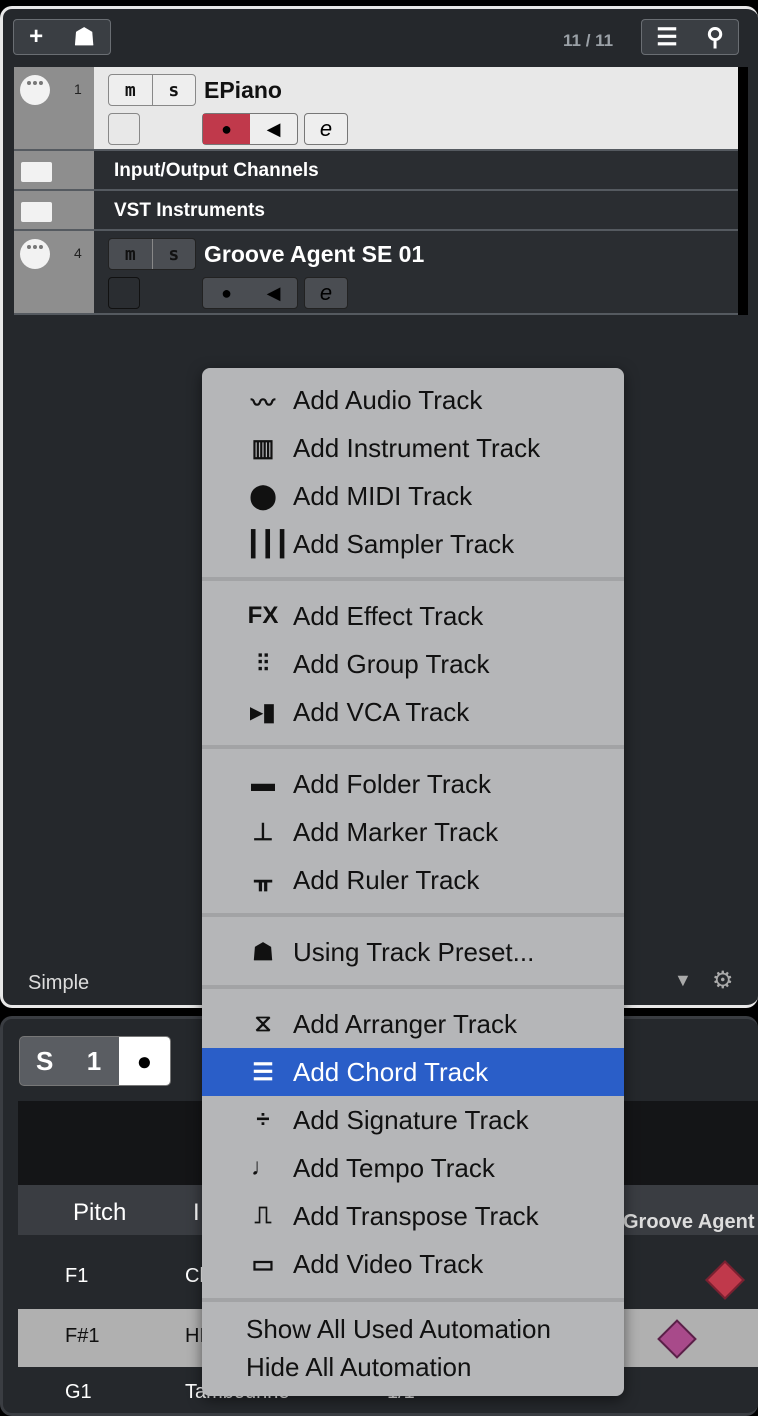  Describe the element at coordinates (189, 210) in the screenshot. I see `folder-name: VST Instruments` at that location.